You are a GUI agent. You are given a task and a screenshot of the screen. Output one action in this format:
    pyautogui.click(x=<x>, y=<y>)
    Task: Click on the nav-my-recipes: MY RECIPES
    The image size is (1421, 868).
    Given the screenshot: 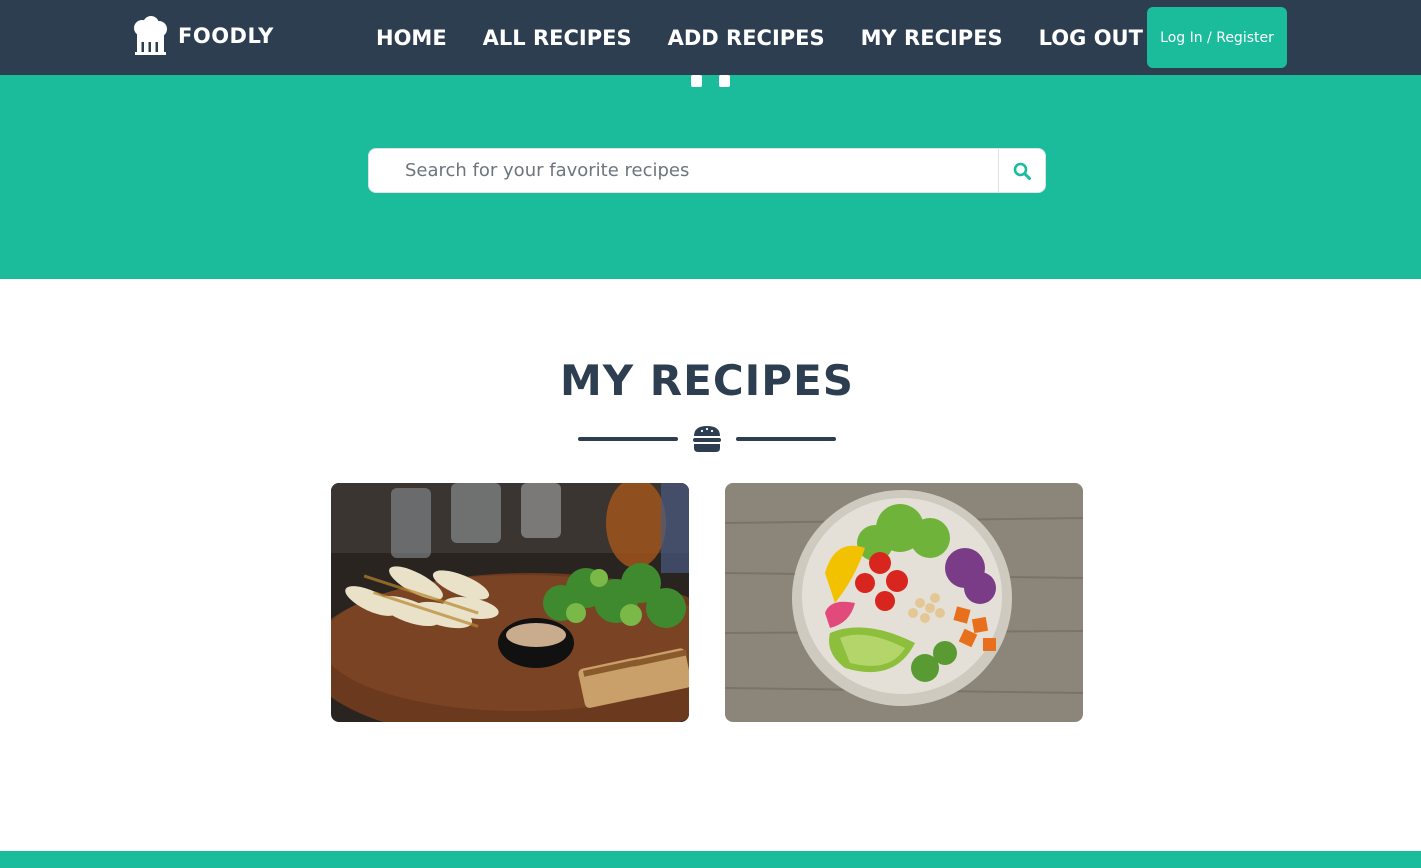 What is the action you would take?
    pyautogui.click(x=932, y=38)
    